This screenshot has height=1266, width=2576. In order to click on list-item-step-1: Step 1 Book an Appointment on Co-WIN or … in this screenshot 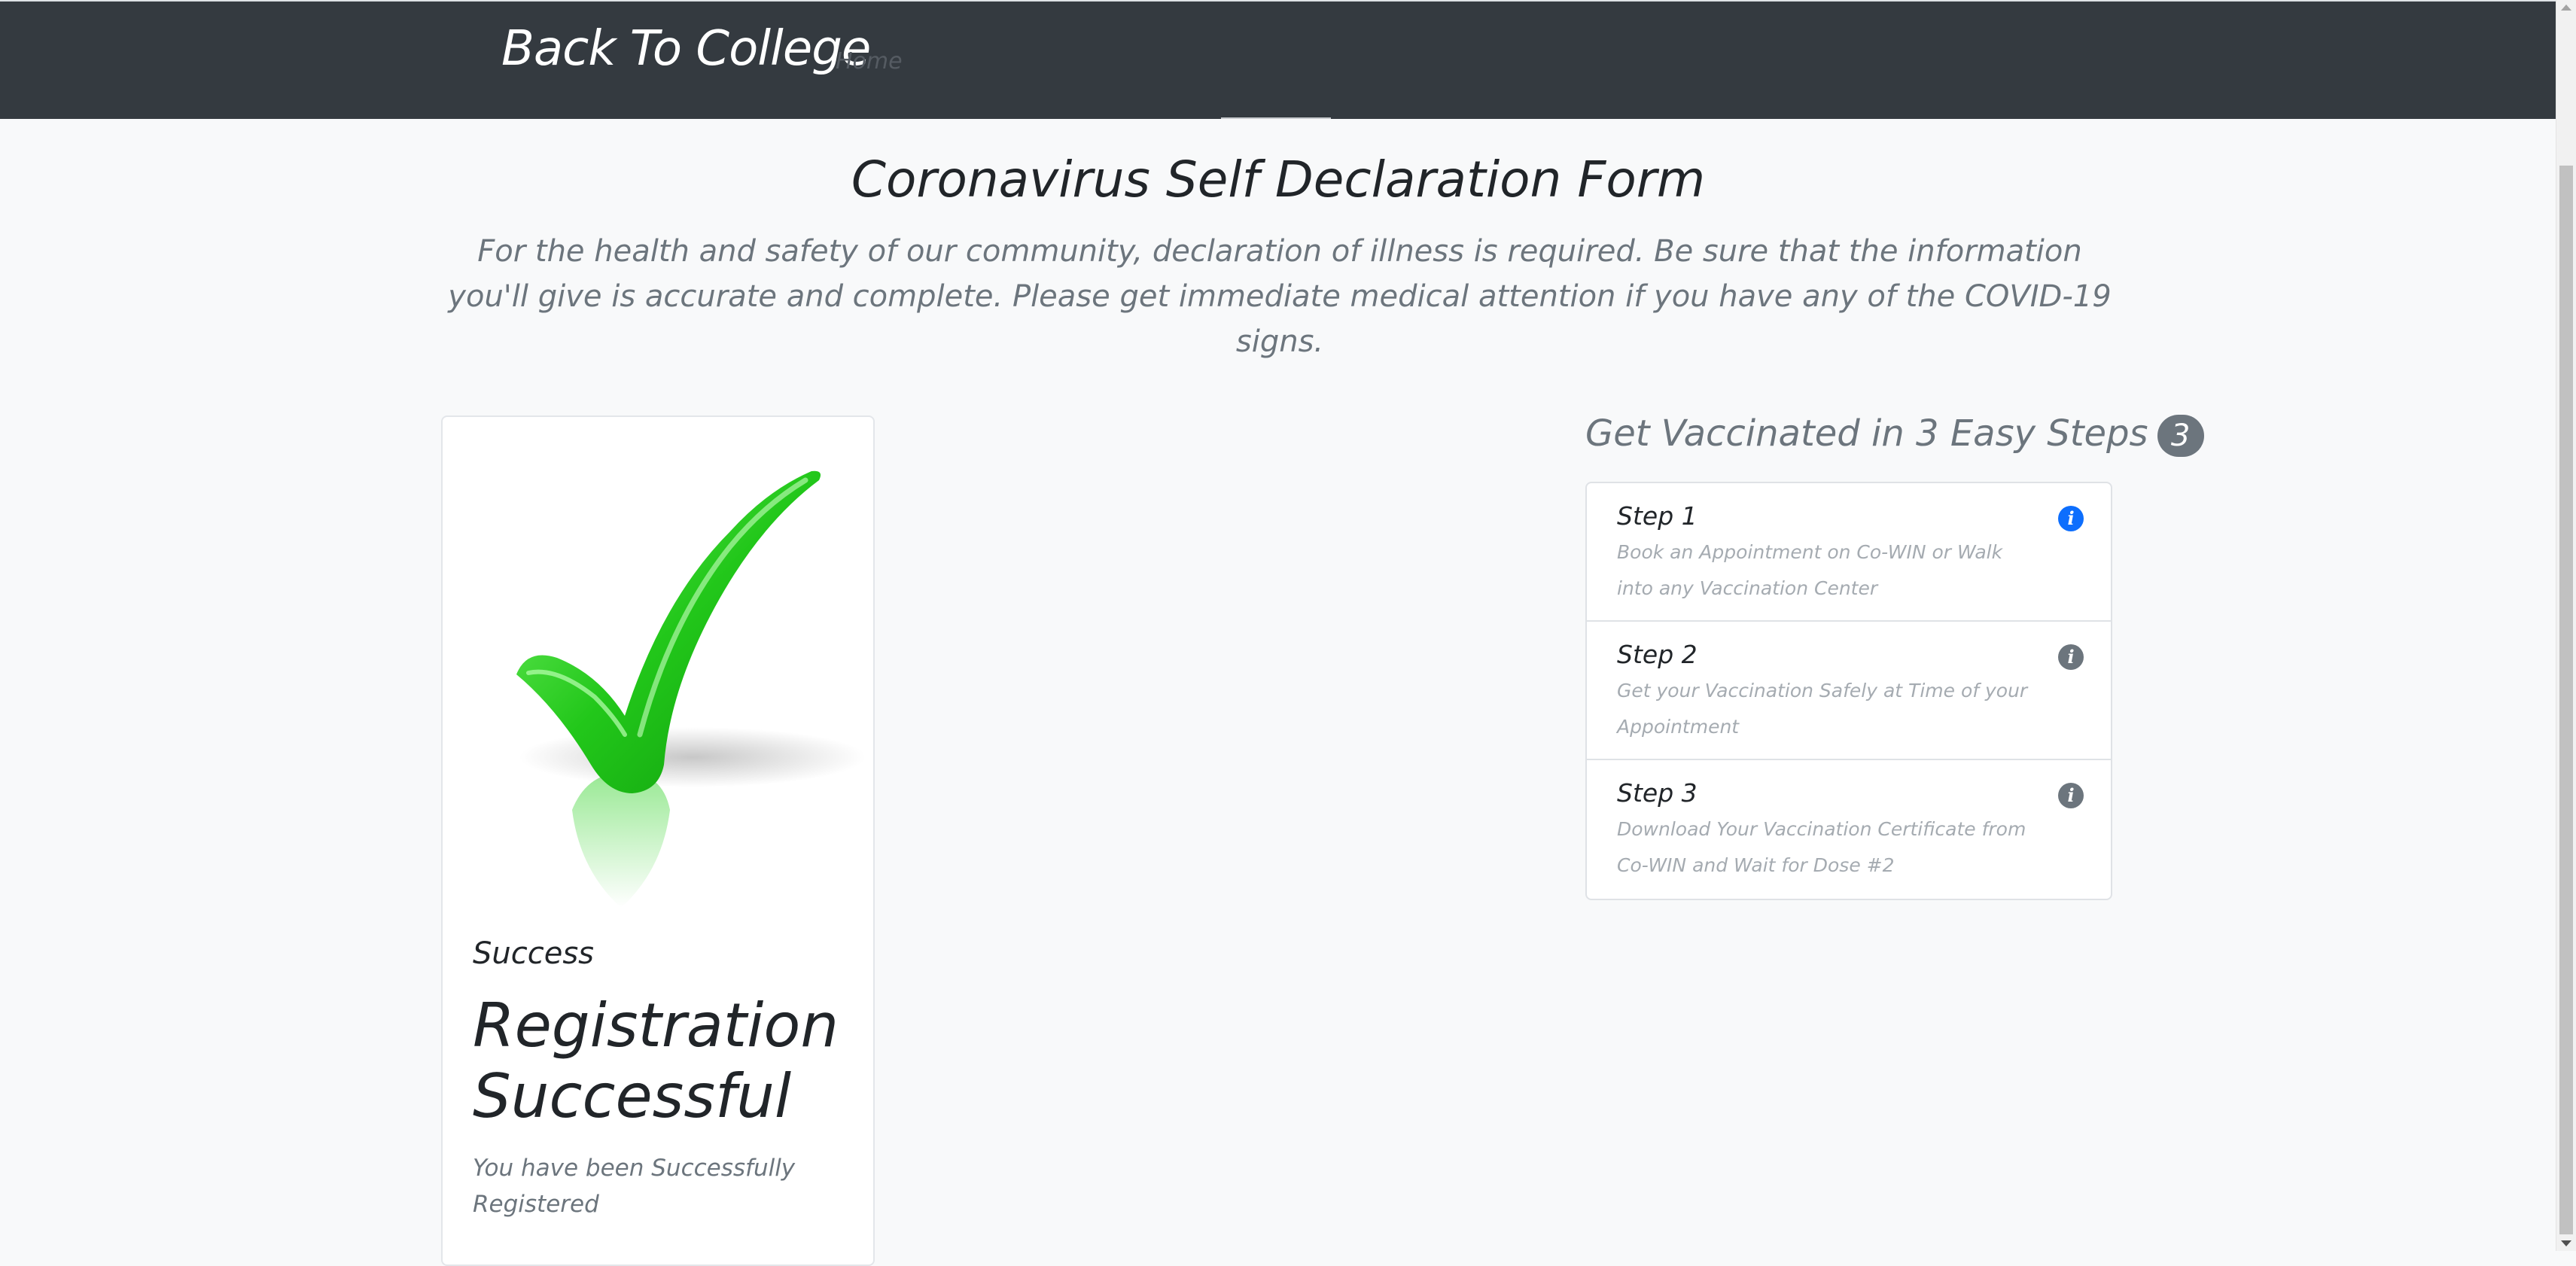, I will do `click(1849, 552)`.